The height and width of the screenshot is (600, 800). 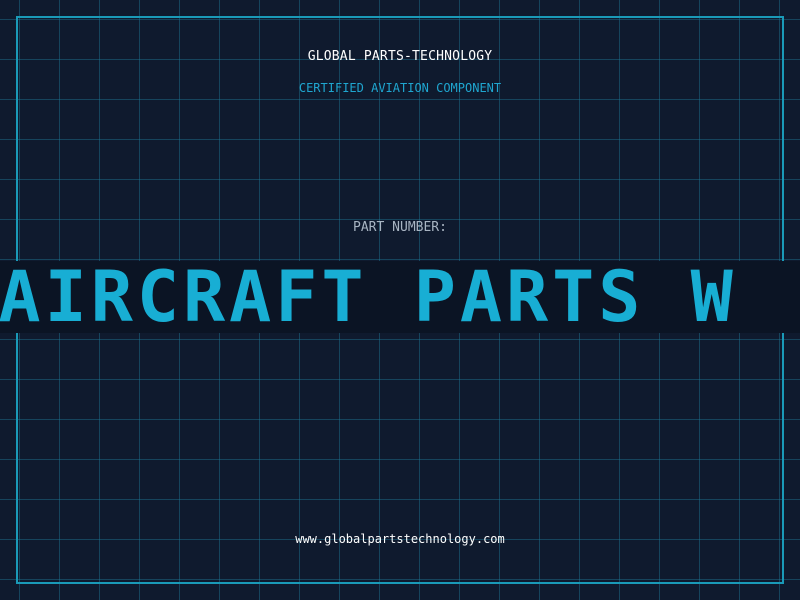 What do you see at coordinates (368, 297) in the screenshot?
I see `part-number-marquee-text: ER AIRCRAFT PARTS W` at bounding box center [368, 297].